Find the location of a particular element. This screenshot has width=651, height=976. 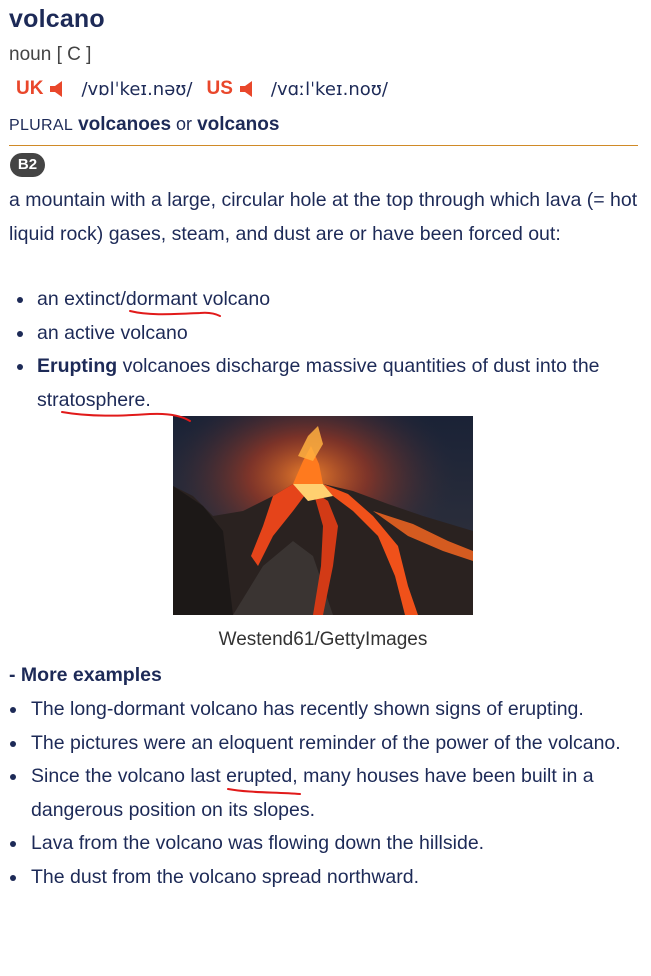

ipa-uk: /vɒlˈkeɪ.nəʊ/ is located at coordinates (137, 89).